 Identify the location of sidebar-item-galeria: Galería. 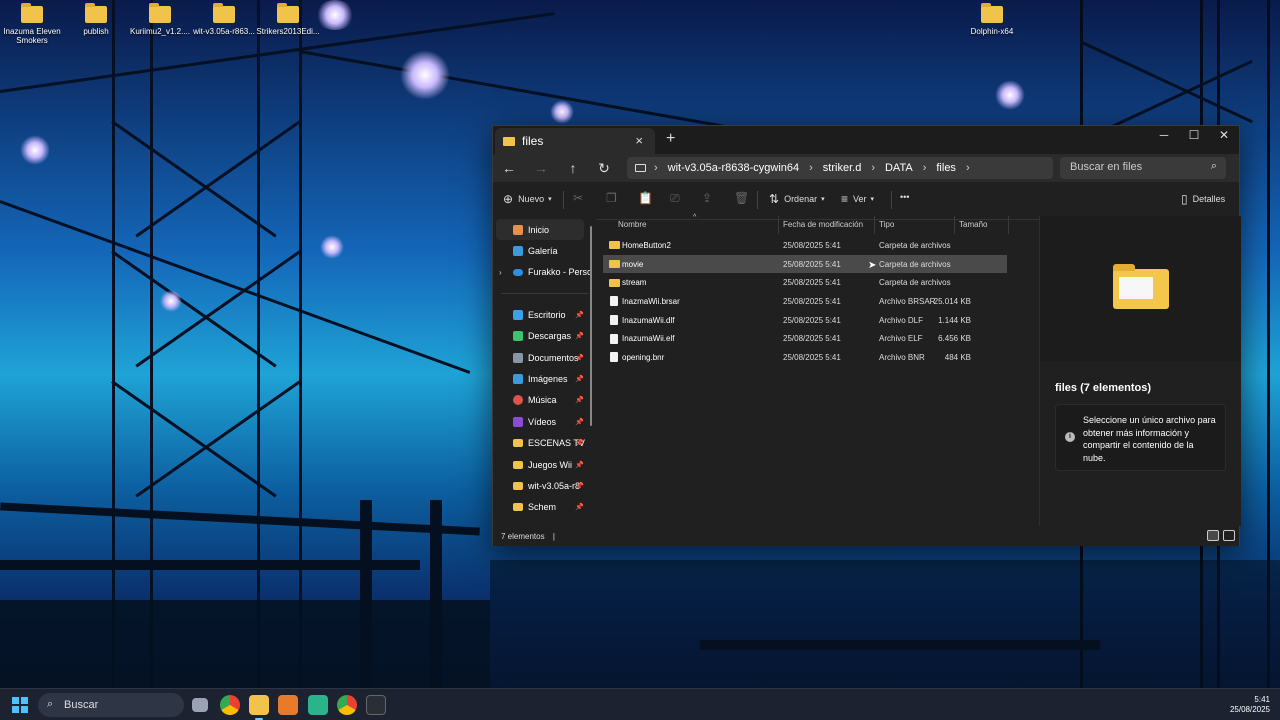
(544, 250).